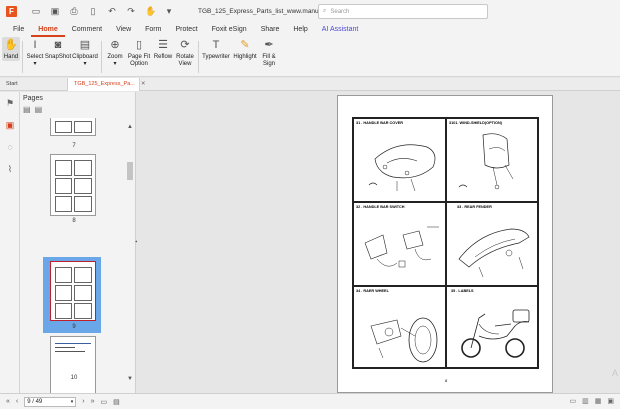 This screenshot has height=409, width=620. Describe the element at coordinates (35, 52) in the screenshot. I see `select-button: I Select ▾` at that location.